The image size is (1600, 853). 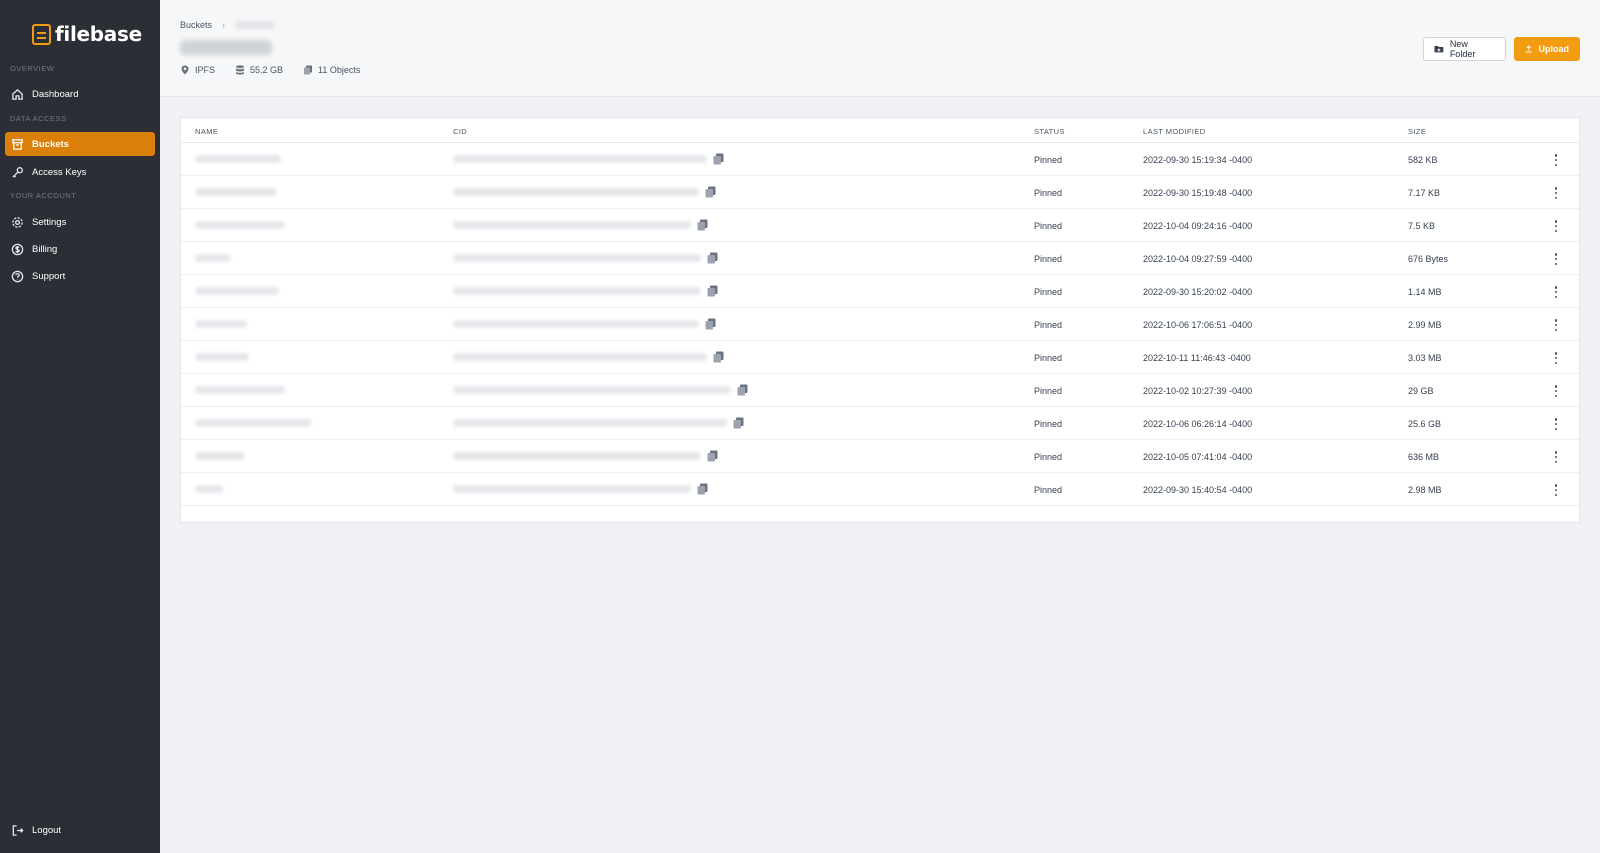 I want to click on bucket-title-redacted, so click(x=226, y=47).